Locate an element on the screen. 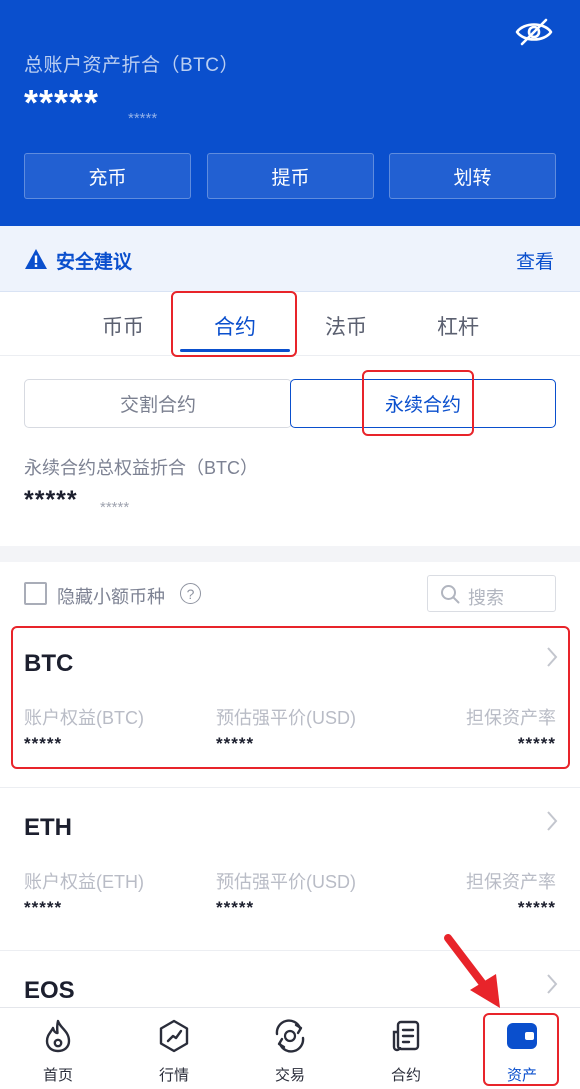 The image size is (580, 1089). tab-spot: 币币 is located at coordinates (123, 326).